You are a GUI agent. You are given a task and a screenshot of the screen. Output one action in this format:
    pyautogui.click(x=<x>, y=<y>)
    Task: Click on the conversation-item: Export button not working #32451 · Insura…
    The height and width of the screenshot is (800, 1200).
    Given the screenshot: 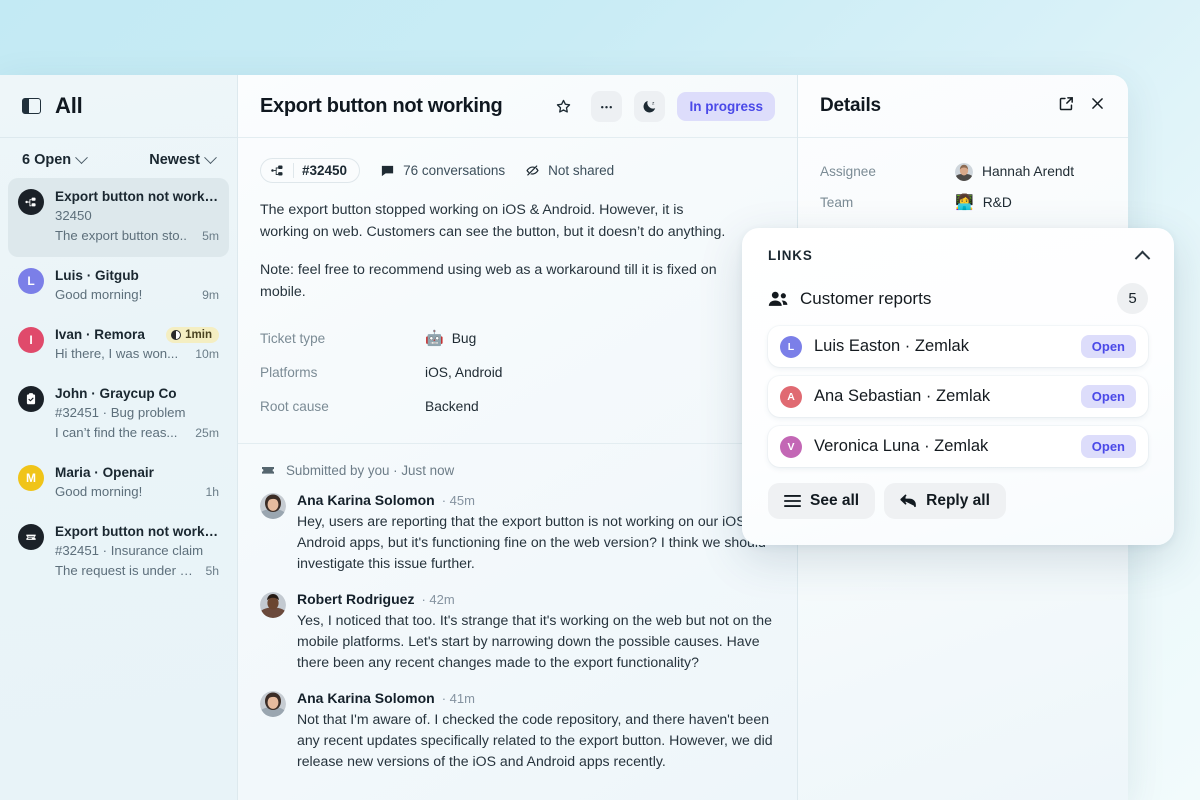 What is the action you would take?
    pyautogui.click(x=118, y=552)
    